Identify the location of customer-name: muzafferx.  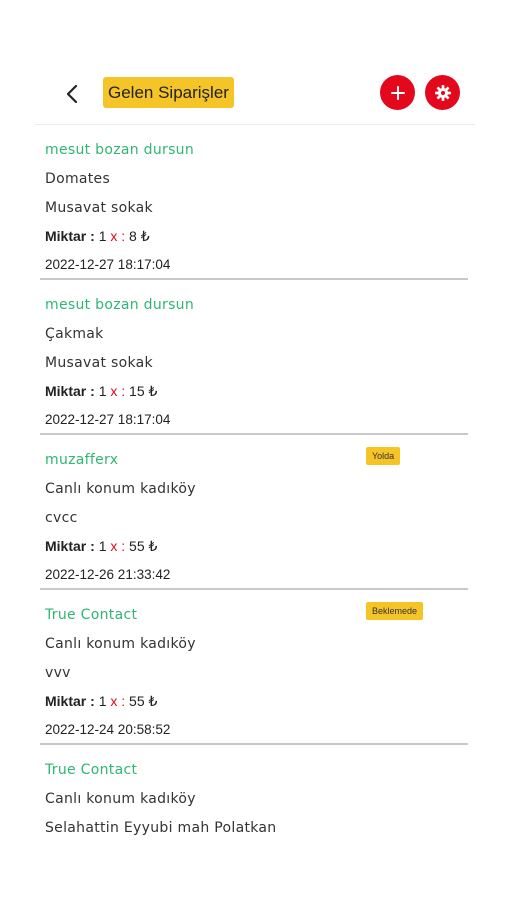
(82, 460).